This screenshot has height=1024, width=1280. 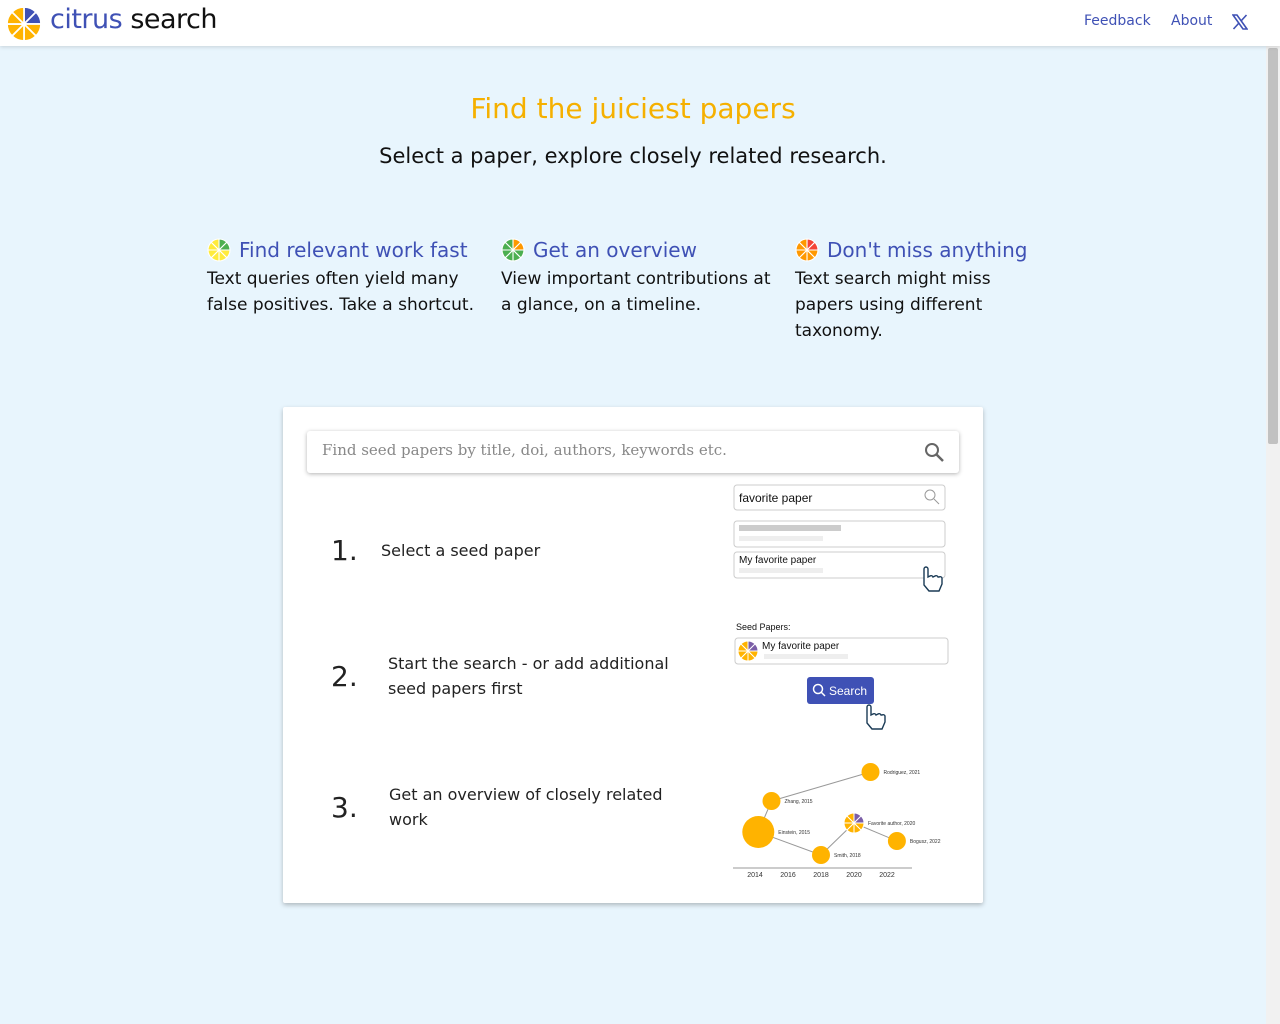 What do you see at coordinates (801, 646) in the screenshot?
I see `illu-seed-paper: My favorite paper` at bounding box center [801, 646].